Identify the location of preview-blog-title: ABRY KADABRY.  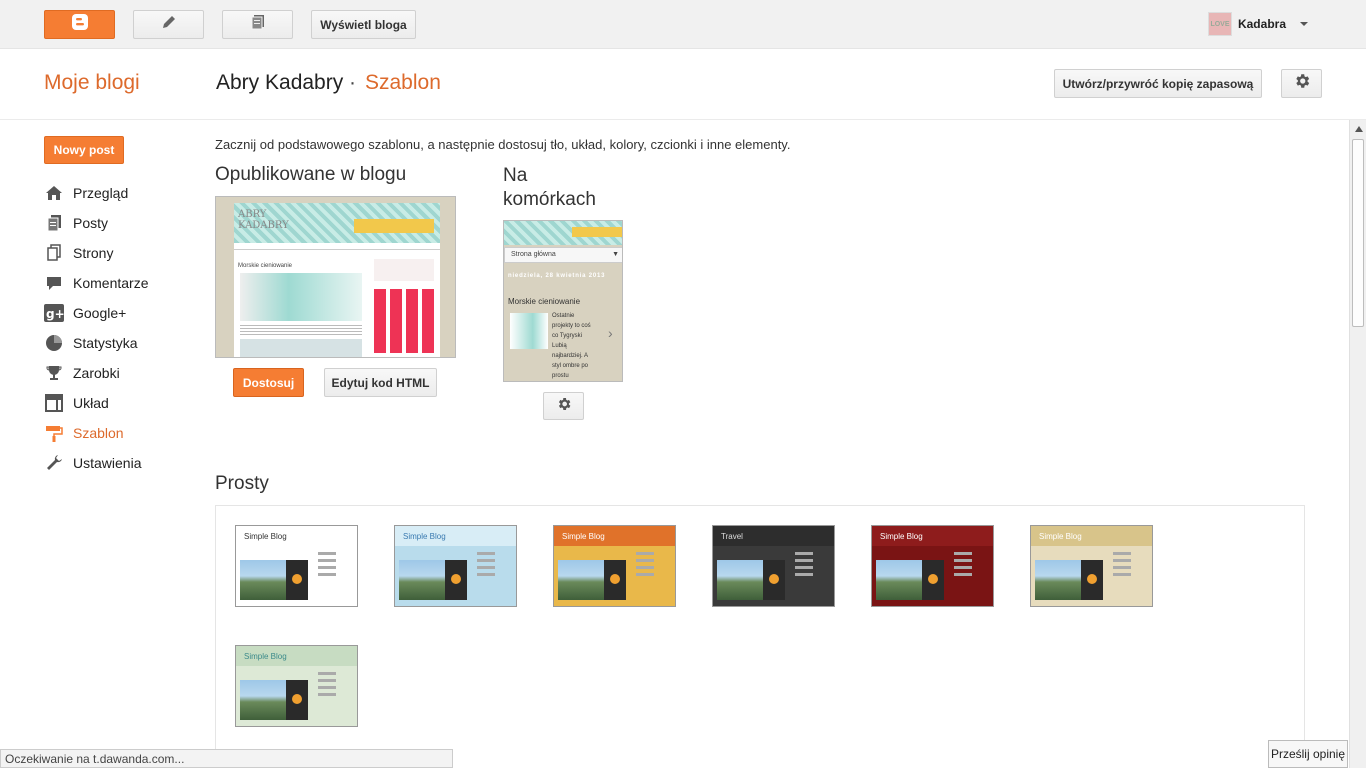
(263, 220).